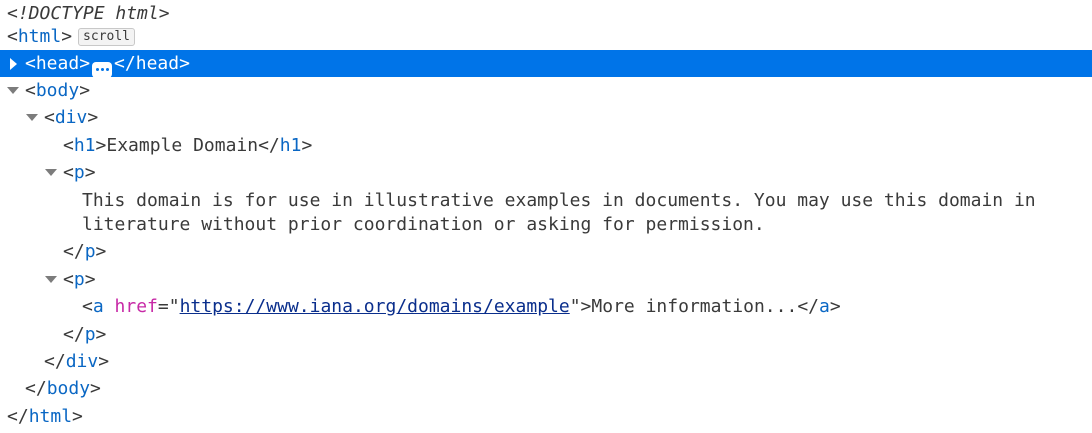 The height and width of the screenshot is (433, 1092). I want to click on collapse-p2-toggle, so click(51, 279).